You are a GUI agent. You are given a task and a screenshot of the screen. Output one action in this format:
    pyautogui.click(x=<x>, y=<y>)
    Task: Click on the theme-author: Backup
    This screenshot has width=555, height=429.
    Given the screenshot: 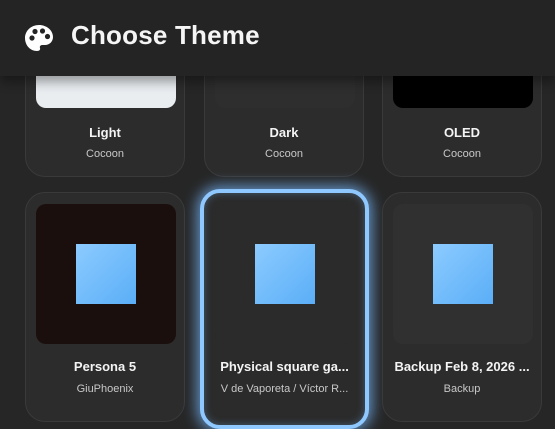 What is the action you would take?
    pyautogui.click(x=462, y=389)
    